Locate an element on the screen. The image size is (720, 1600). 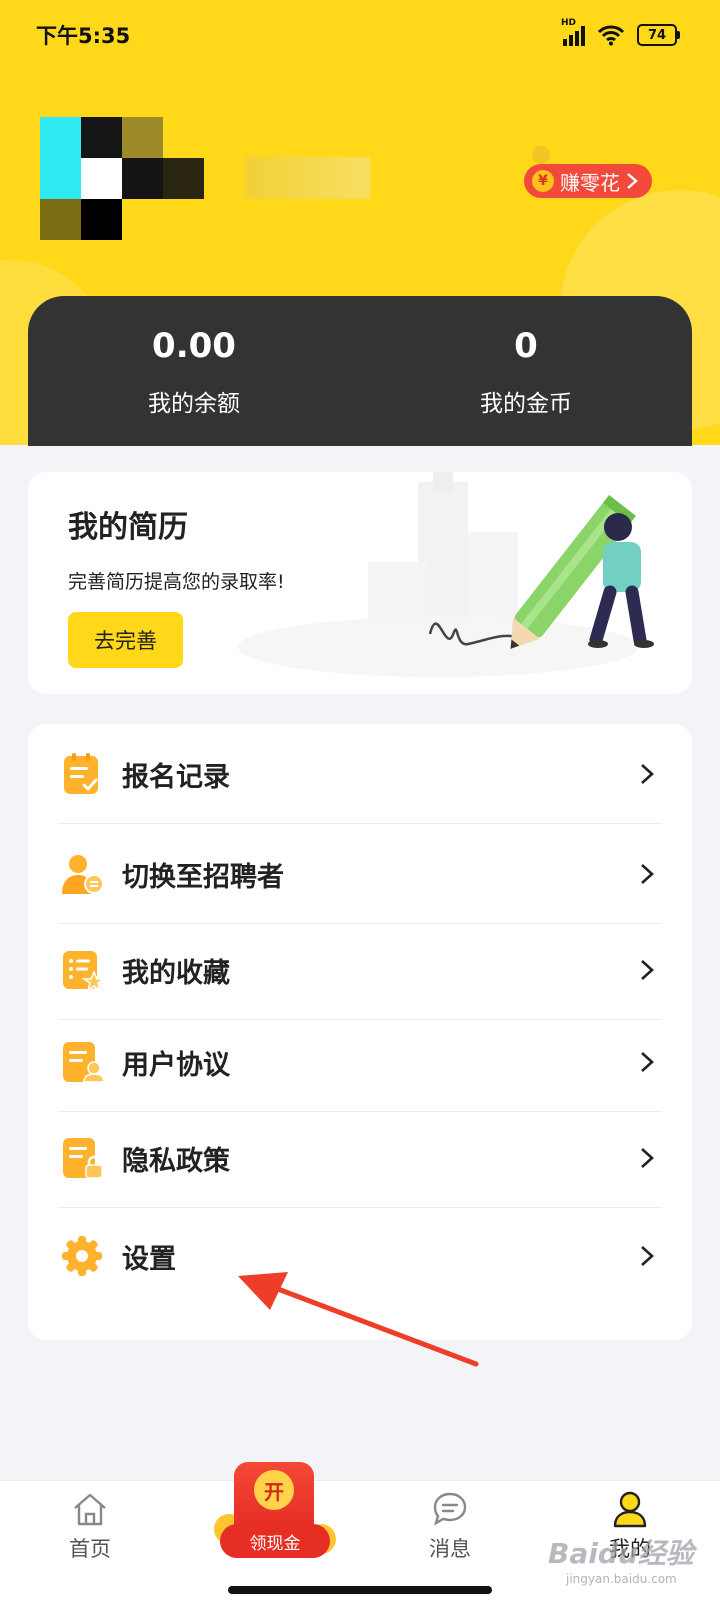
status-time: 下午5:35 is located at coordinates (83, 36).